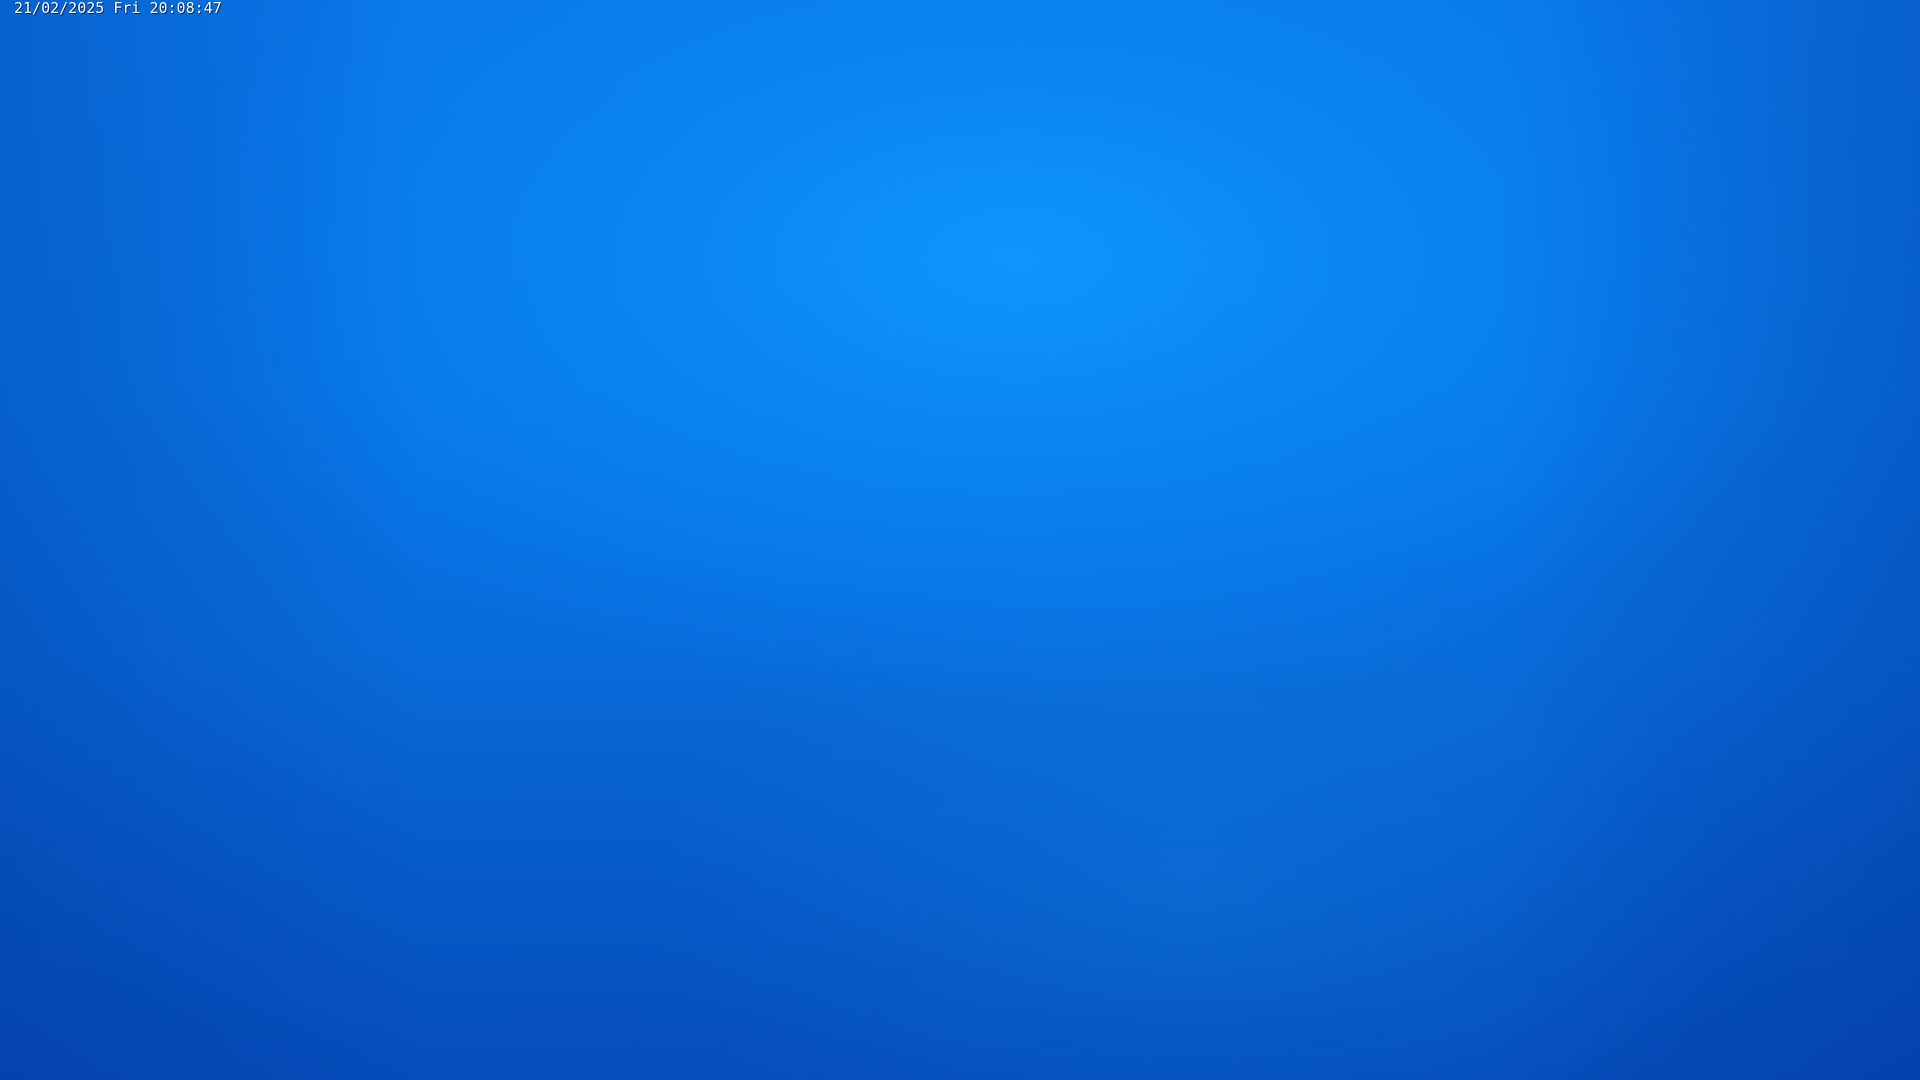  I want to click on timestamp-overlay: 21/02/2025 Fri 20:08:47, so click(118, 8).